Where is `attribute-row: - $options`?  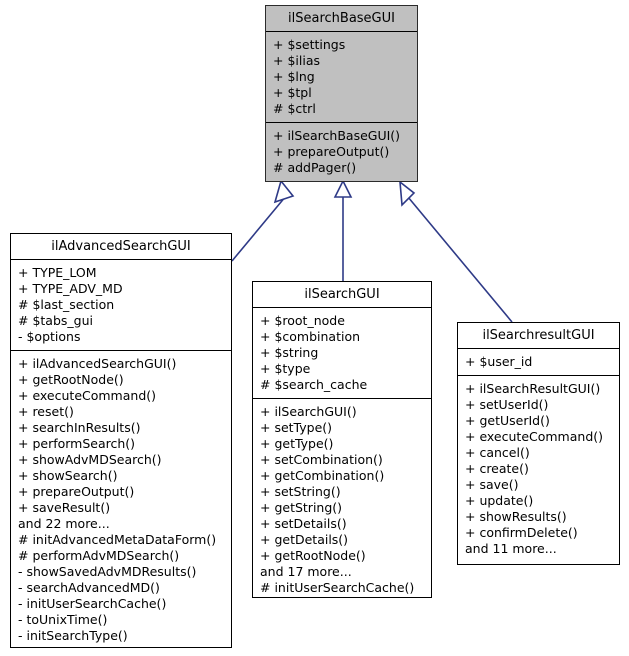
attribute-row: - $options is located at coordinates (49, 336).